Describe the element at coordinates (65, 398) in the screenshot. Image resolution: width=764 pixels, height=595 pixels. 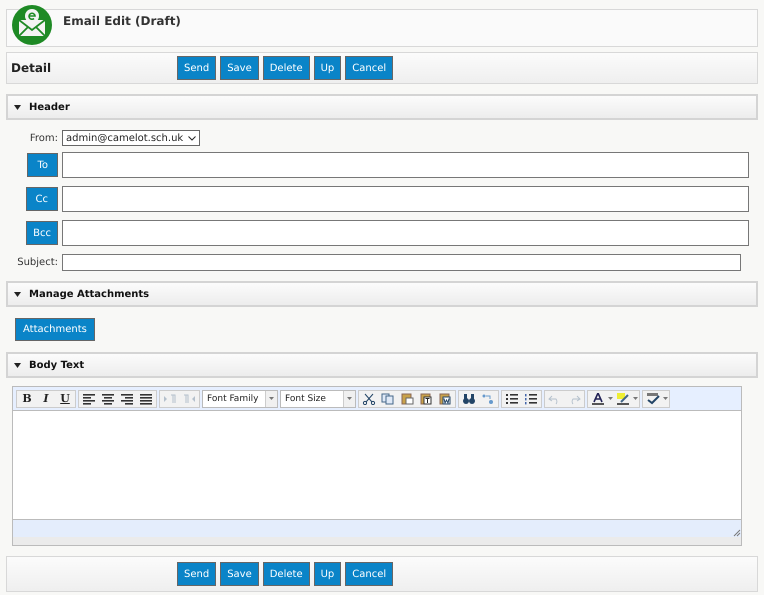
I see `format-button: U` at that location.